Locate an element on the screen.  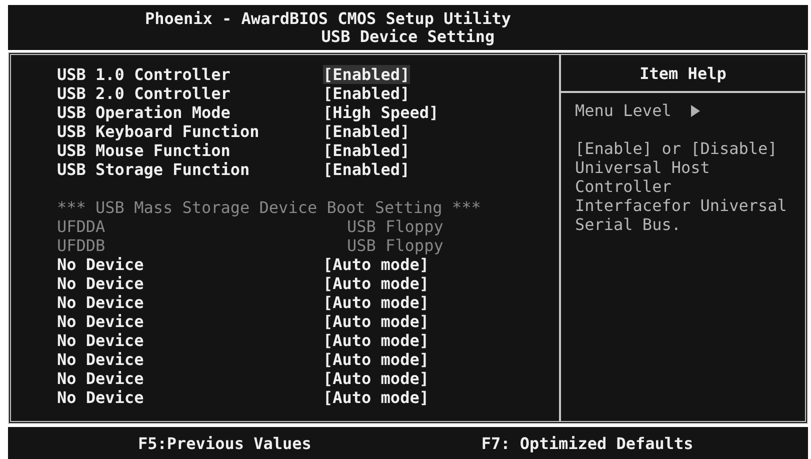
key-hint: F5:Previous Values is located at coordinates (225, 443).